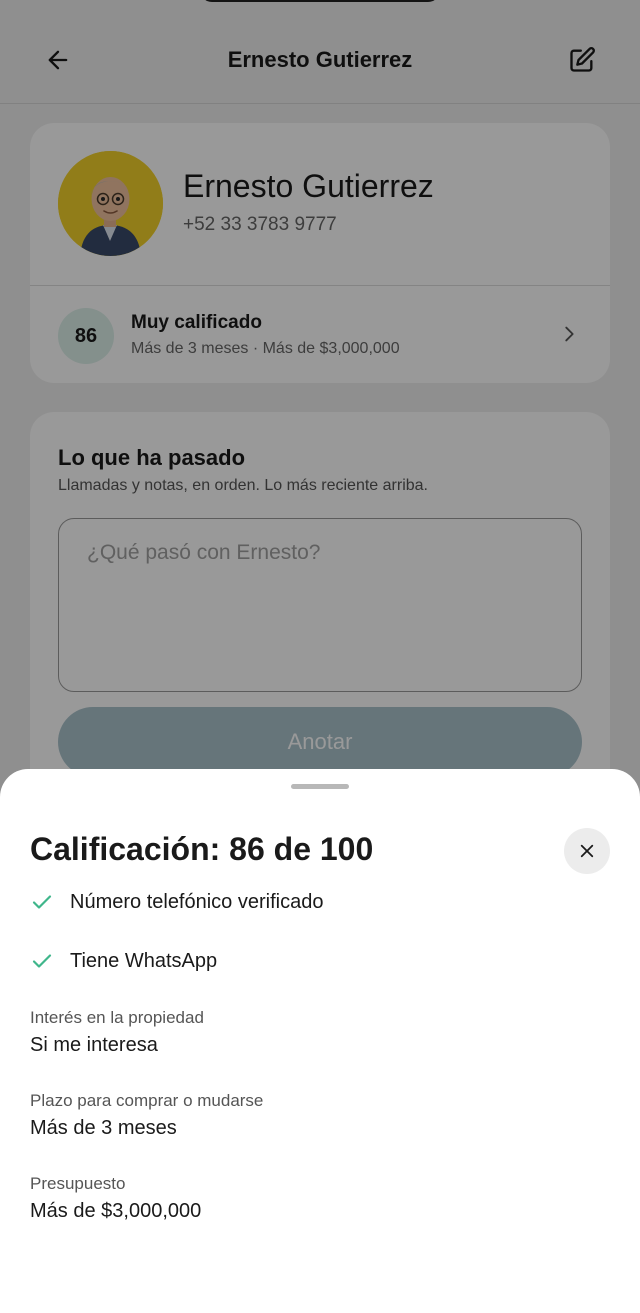 The height and width of the screenshot is (1313, 640). What do you see at coordinates (197, 901) in the screenshot?
I see `check-label: Número telefónico verificado` at bounding box center [197, 901].